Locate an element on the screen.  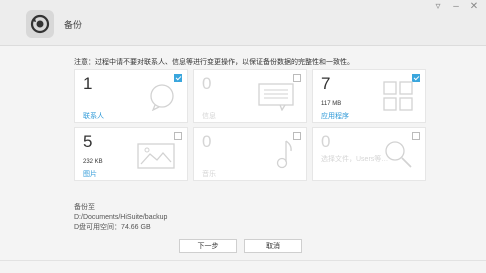
card-apps: 7 117 MB 应用程序 is located at coordinates (369, 96).